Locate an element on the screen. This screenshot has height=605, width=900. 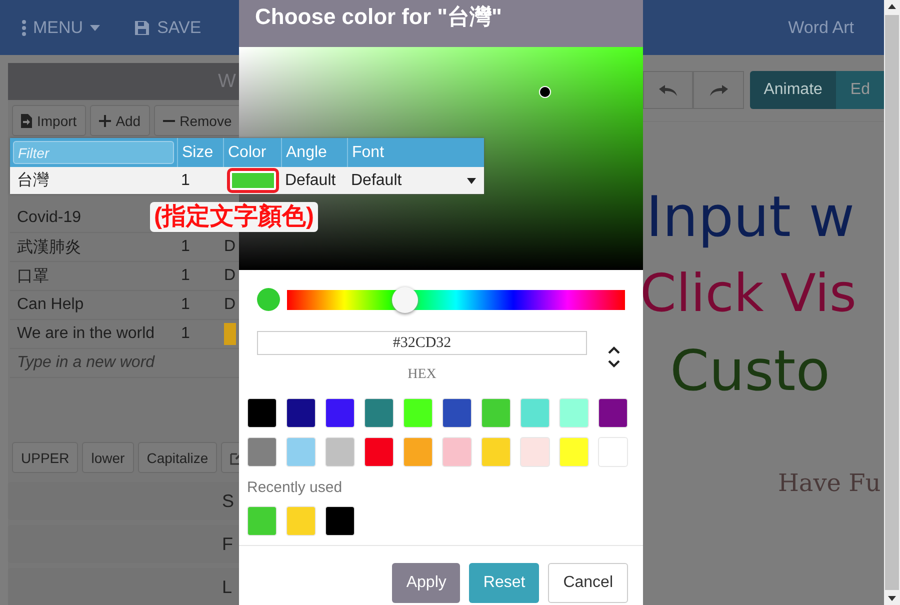
mode-tab: Animate is located at coordinates (793, 90).